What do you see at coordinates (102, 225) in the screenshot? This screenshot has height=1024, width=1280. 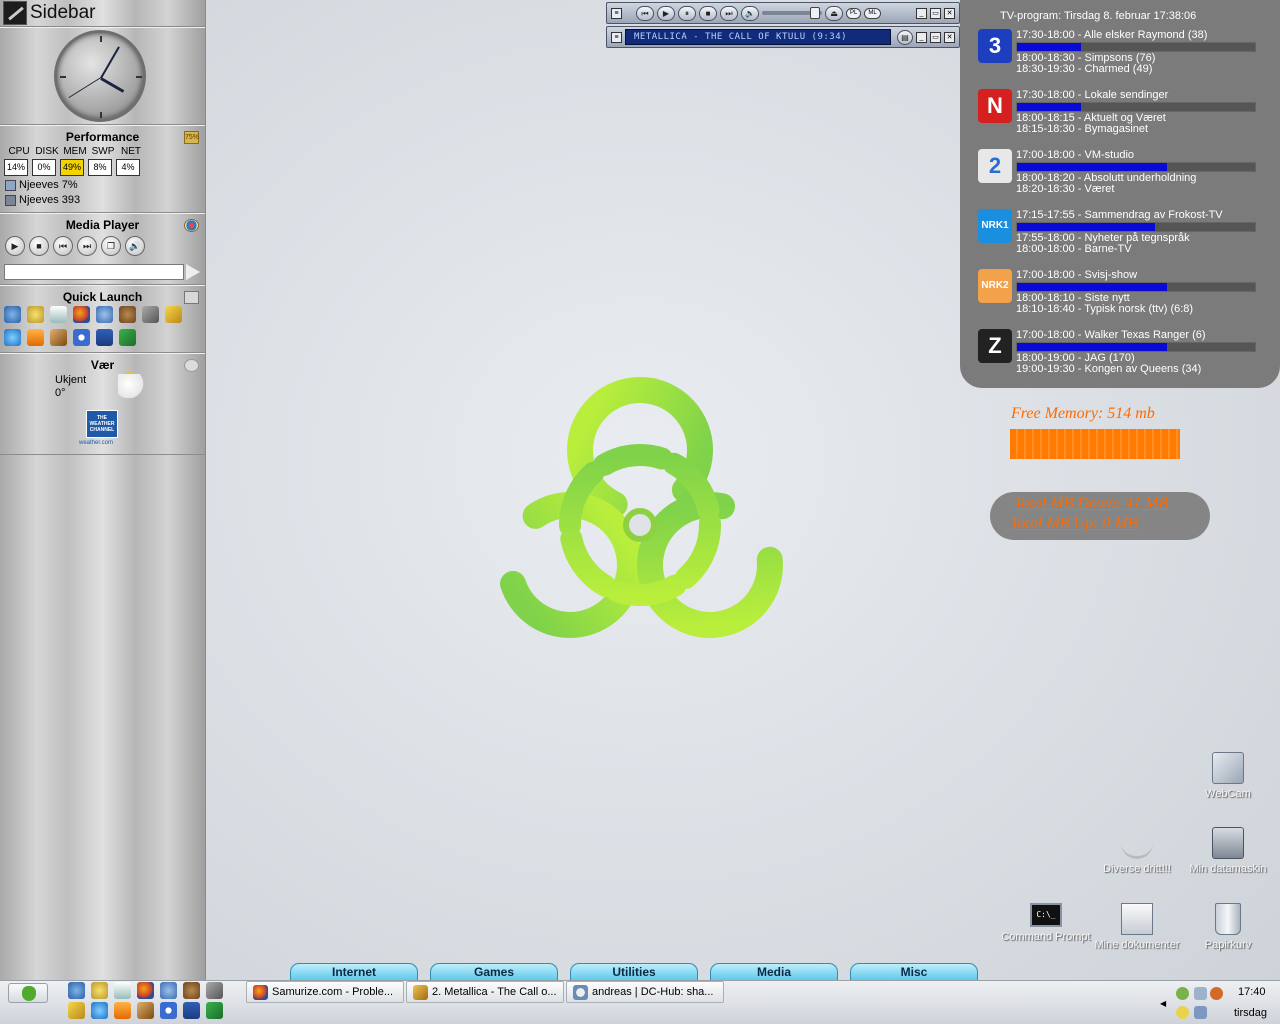 I see `media-player-heading: Media Player` at bounding box center [102, 225].